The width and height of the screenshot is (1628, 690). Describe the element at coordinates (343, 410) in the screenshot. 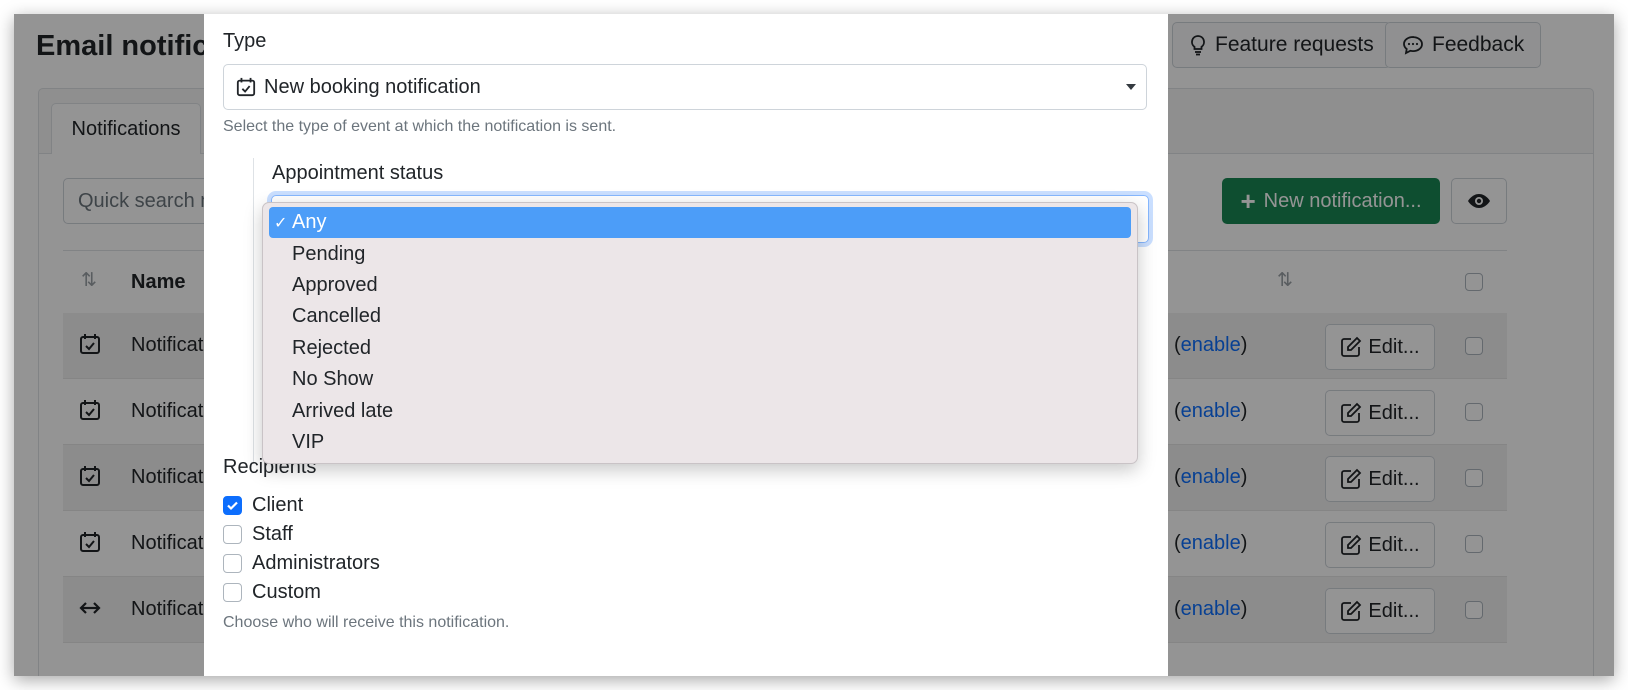

I see `option-label: Arrived late` at that location.